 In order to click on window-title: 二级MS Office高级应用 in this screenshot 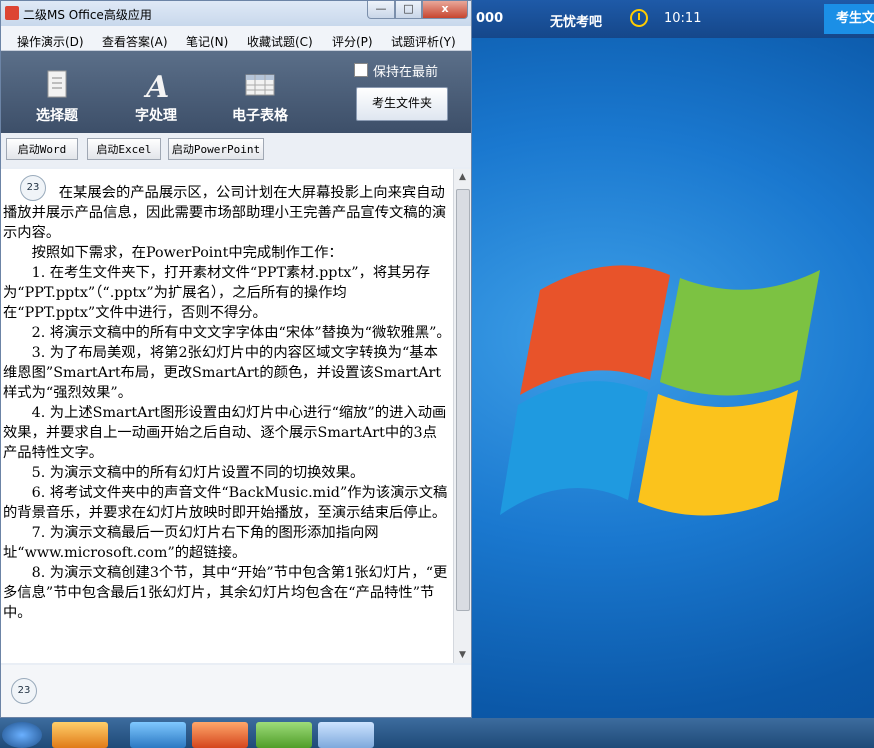, I will do `click(87, 15)`.